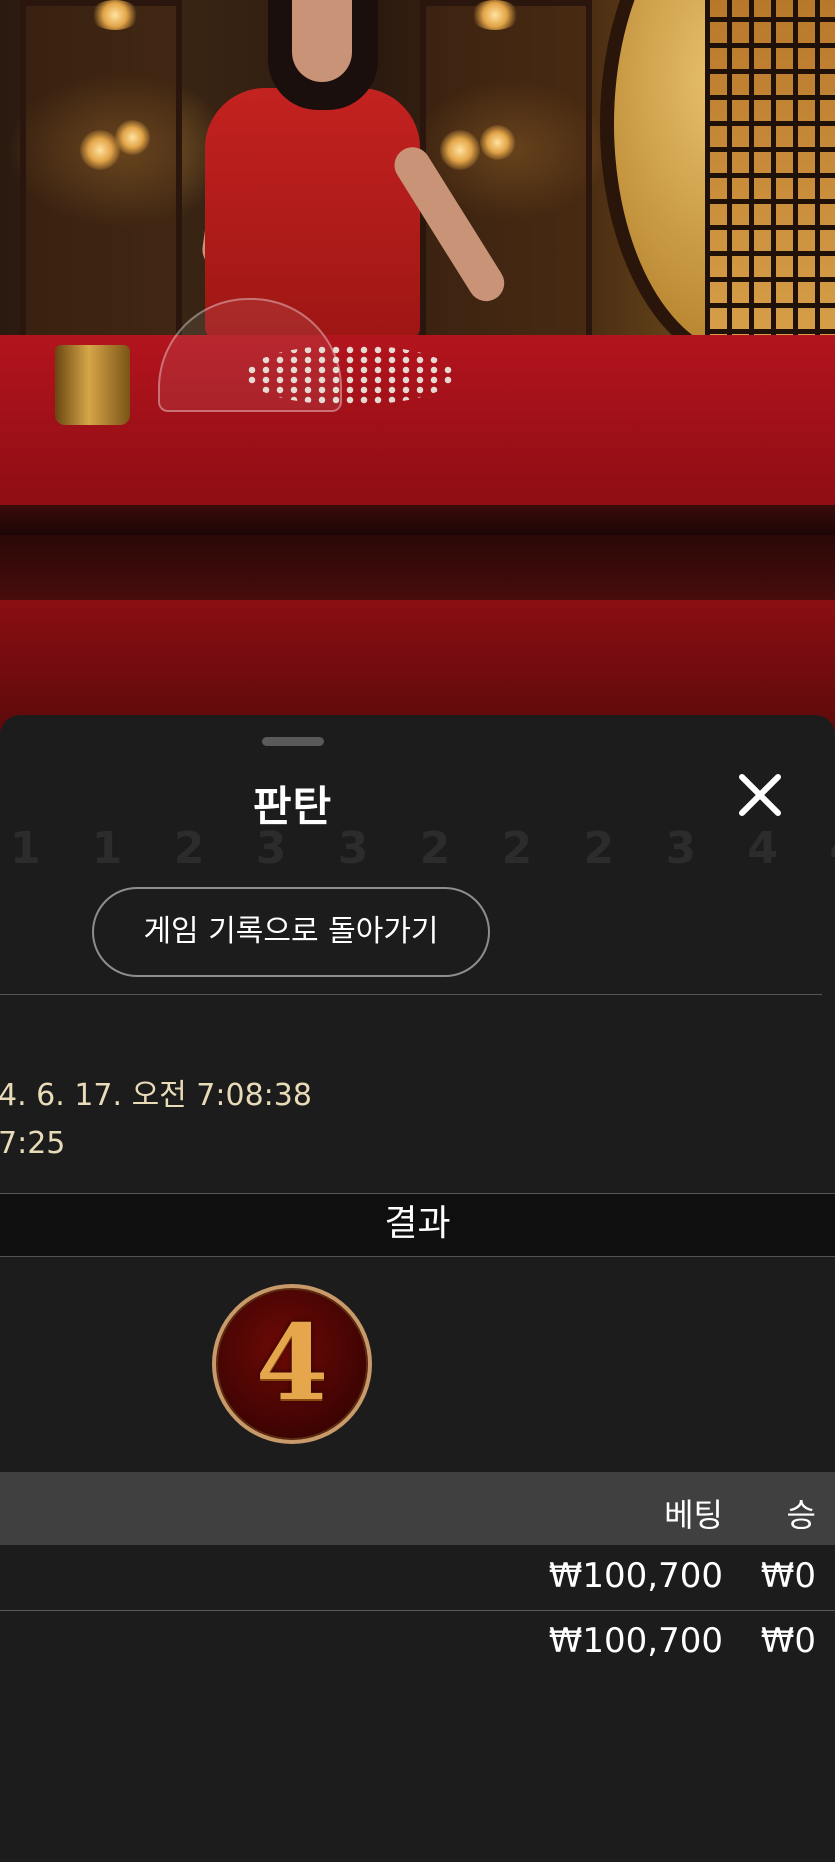 The height and width of the screenshot is (1862, 835). I want to click on column-header-win: 승, so click(801, 1515).